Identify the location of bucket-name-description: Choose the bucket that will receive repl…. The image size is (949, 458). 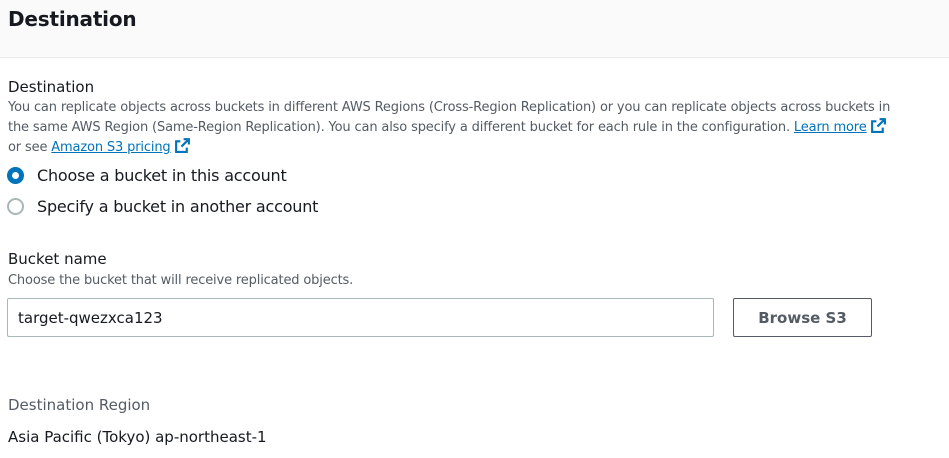
(181, 280).